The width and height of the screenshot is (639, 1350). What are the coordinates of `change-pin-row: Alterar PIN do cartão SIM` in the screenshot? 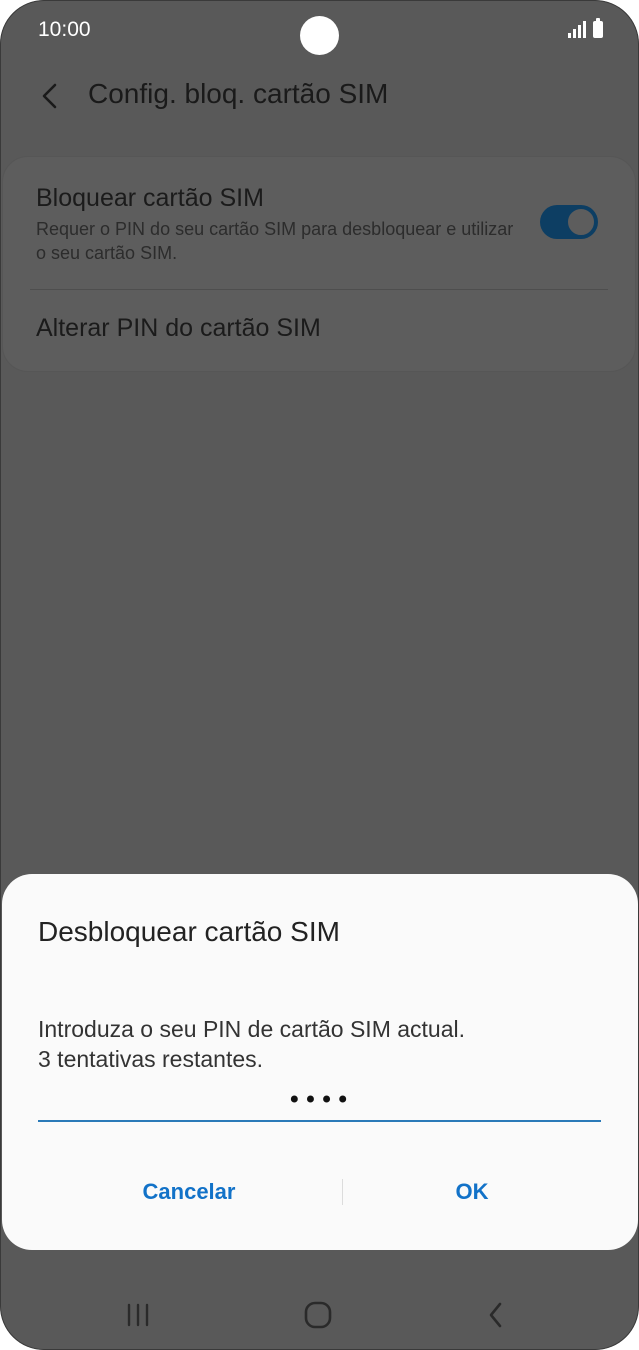 It's located at (178, 328).